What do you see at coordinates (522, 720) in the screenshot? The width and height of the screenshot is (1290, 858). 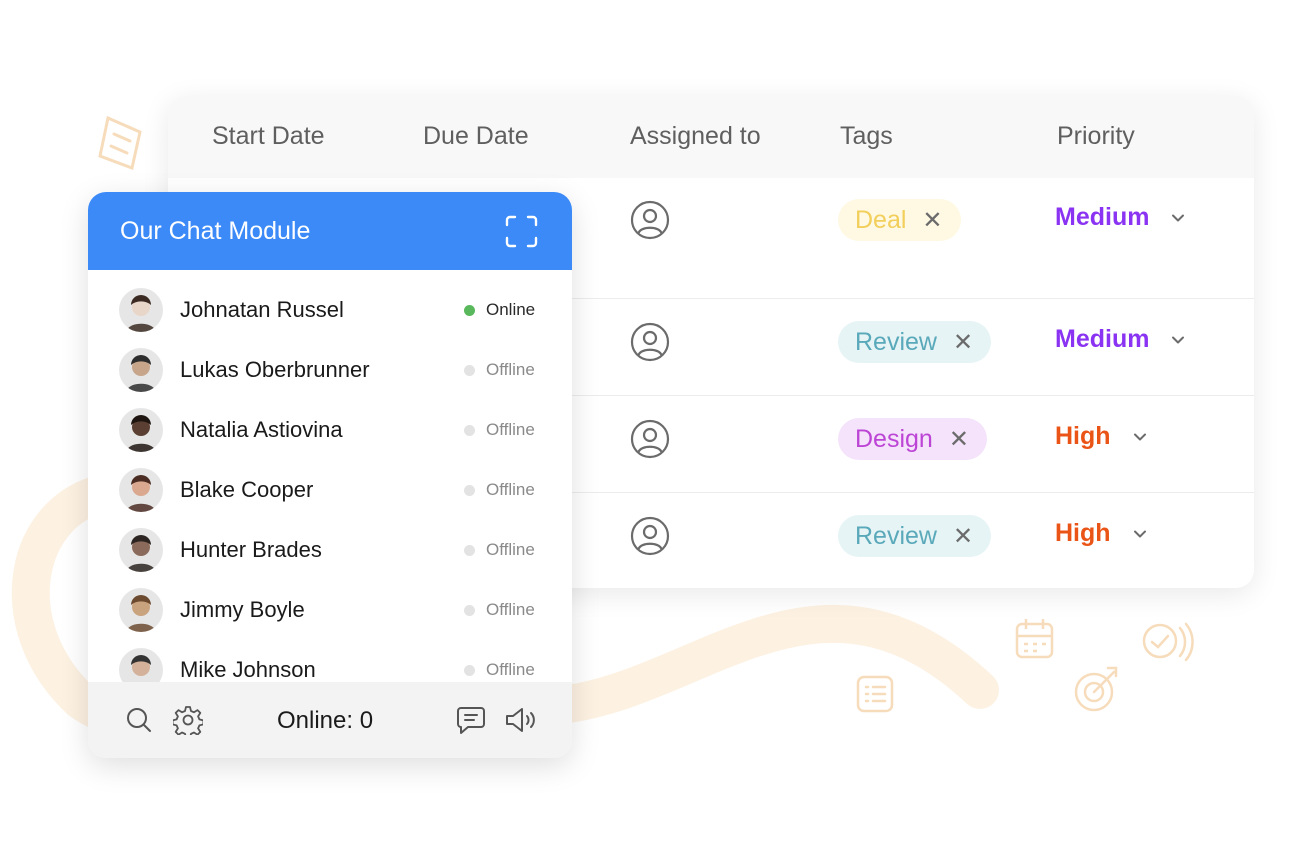 I see `speaker-icon` at bounding box center [522, 720].